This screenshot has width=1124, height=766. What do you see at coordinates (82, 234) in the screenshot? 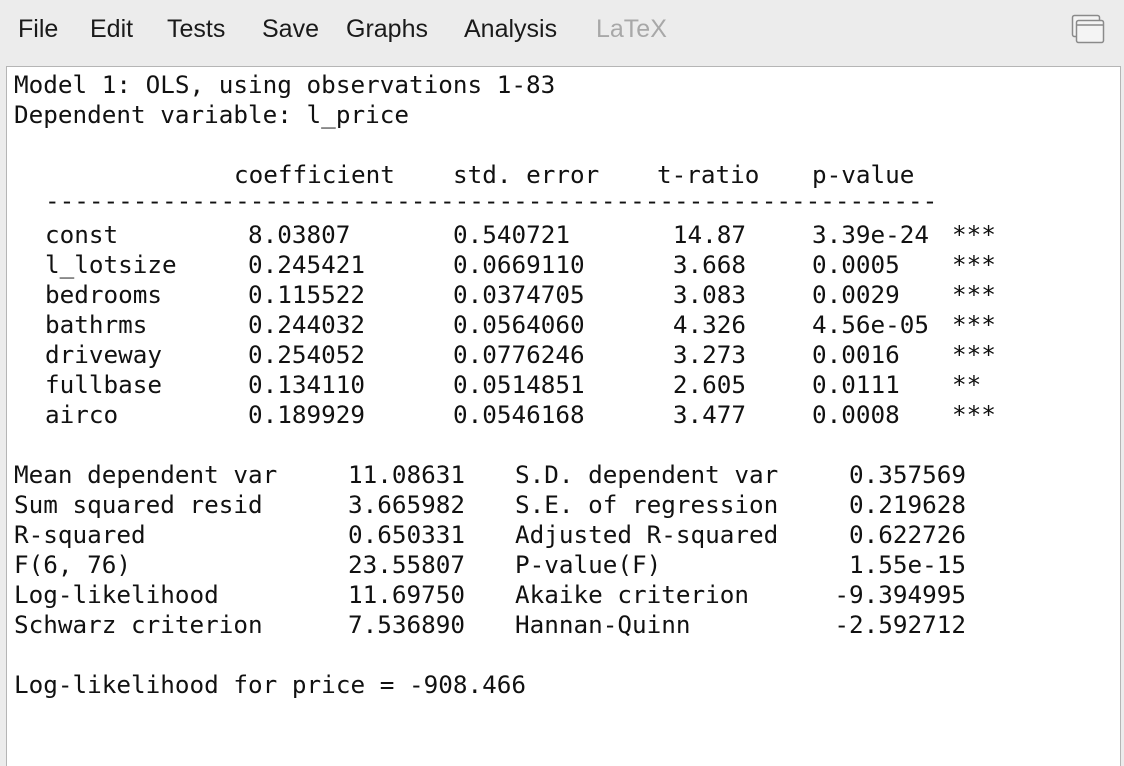
I see `variable-name: const` at bounding box center [82, 234].